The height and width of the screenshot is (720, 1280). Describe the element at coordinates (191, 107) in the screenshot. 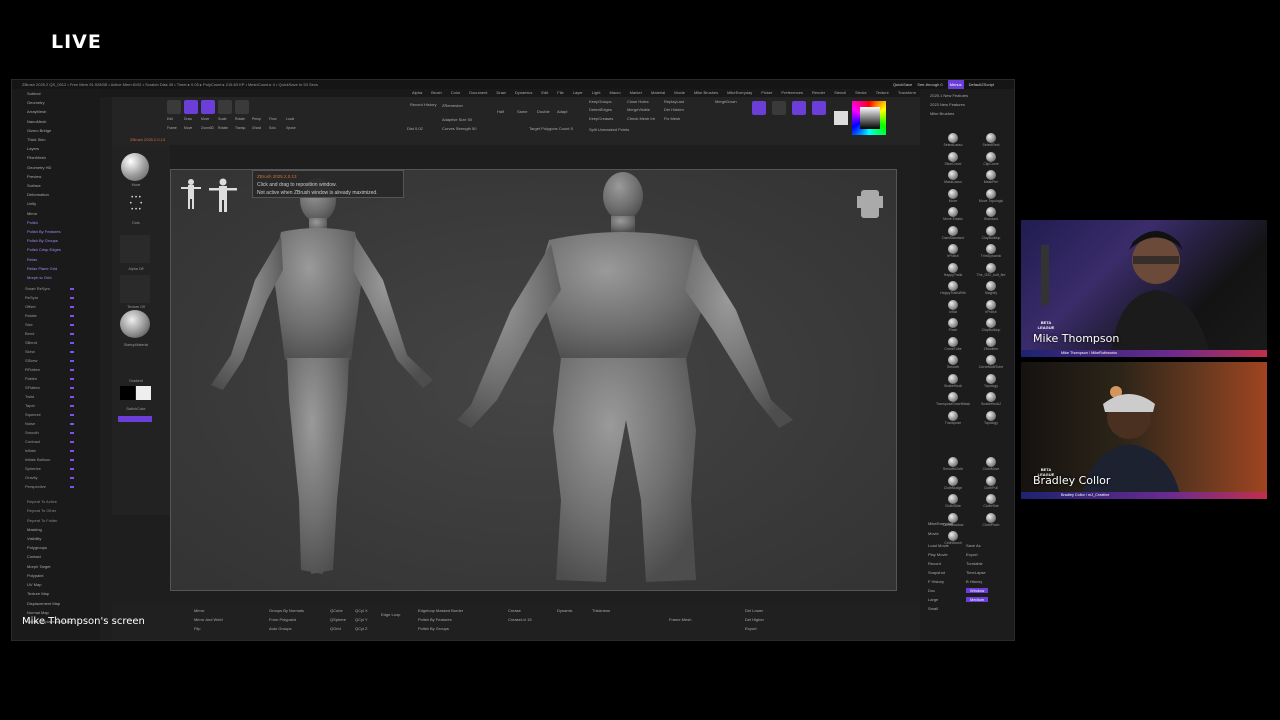

I see `draw-button` at that location.